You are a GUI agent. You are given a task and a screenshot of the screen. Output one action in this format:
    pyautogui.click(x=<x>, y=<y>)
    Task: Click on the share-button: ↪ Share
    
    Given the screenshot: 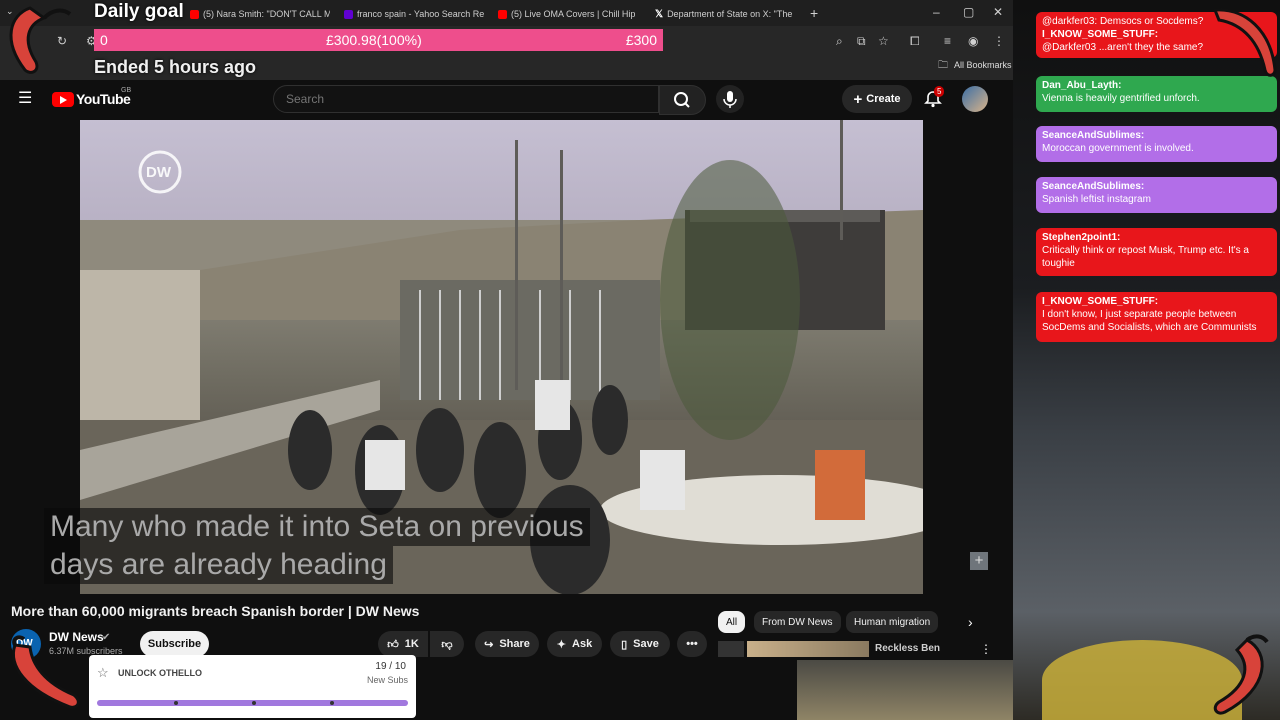 What is the action you would take?
    pyautogui.click(x=507, y=644)
    